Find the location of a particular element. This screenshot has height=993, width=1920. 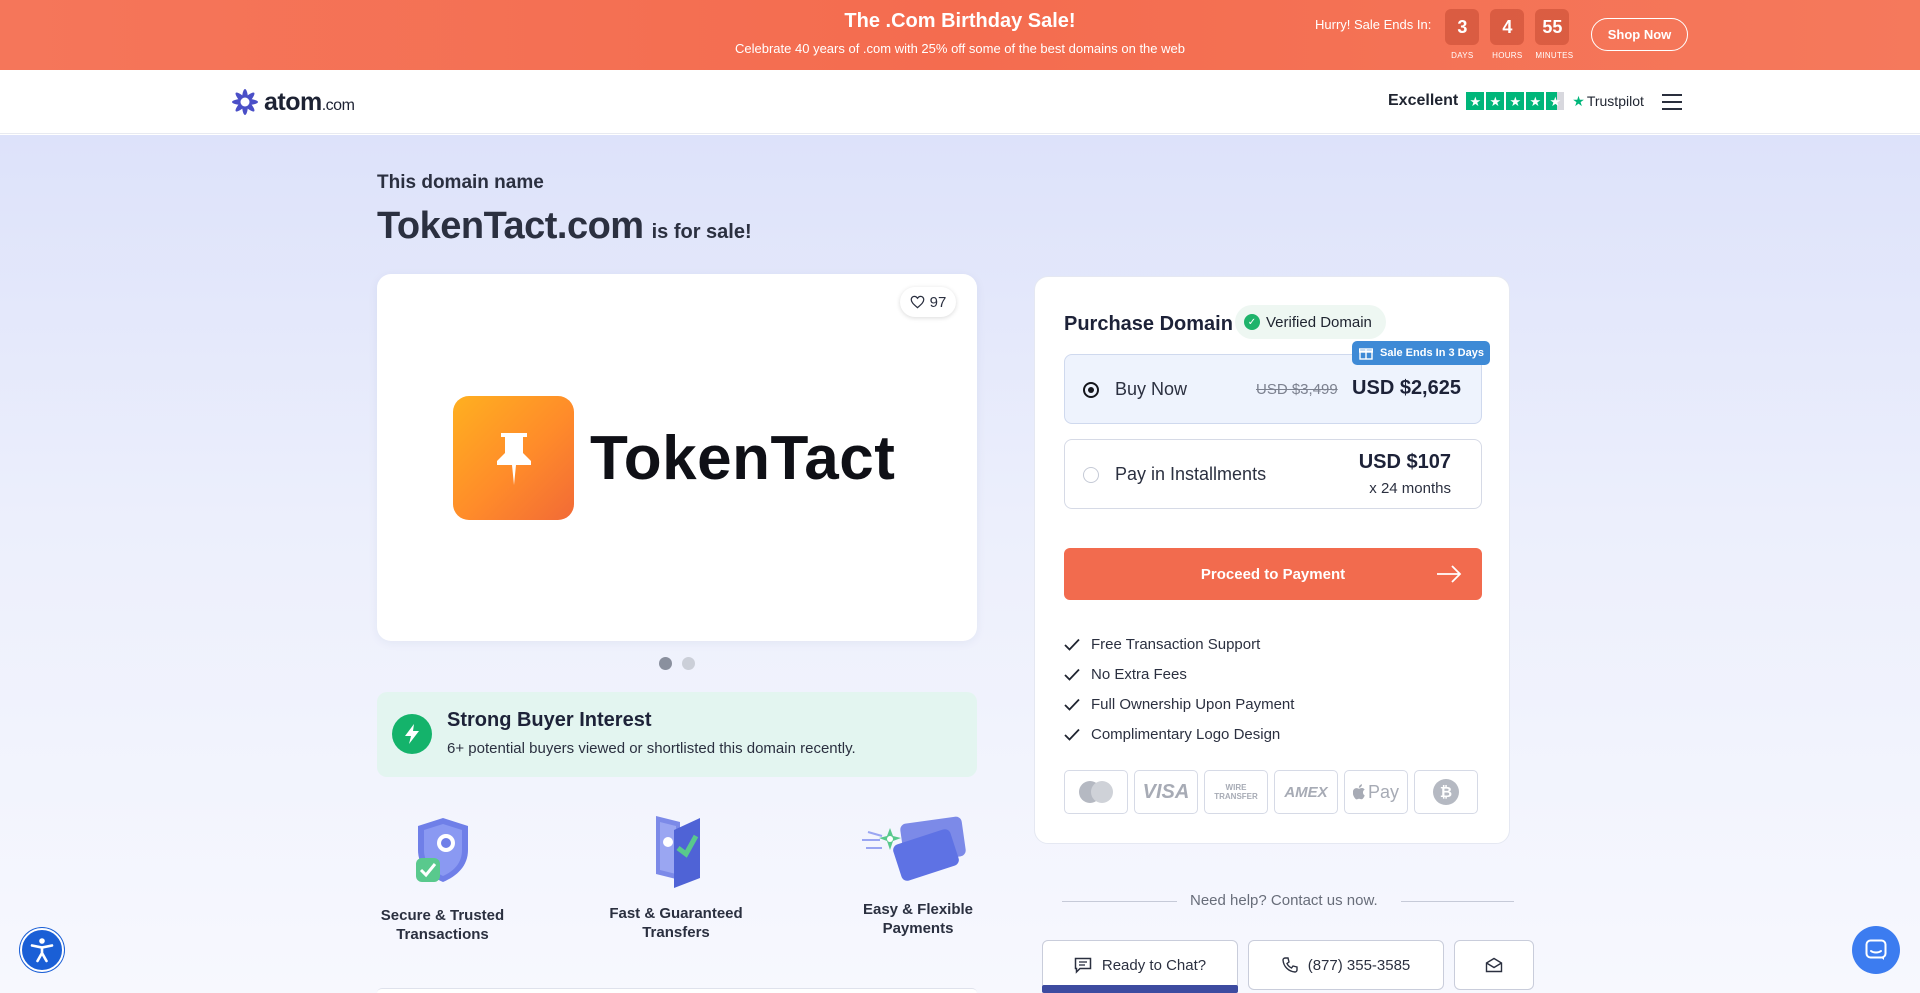

chat-button-label: Ready to Chat? is located at coordinates (1154, 965).